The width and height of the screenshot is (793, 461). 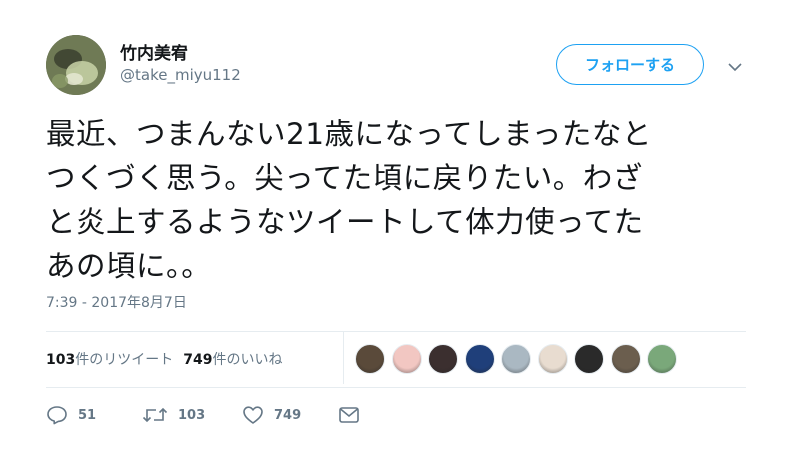 I want to click on heart-icon, so click(x=253, y=415).